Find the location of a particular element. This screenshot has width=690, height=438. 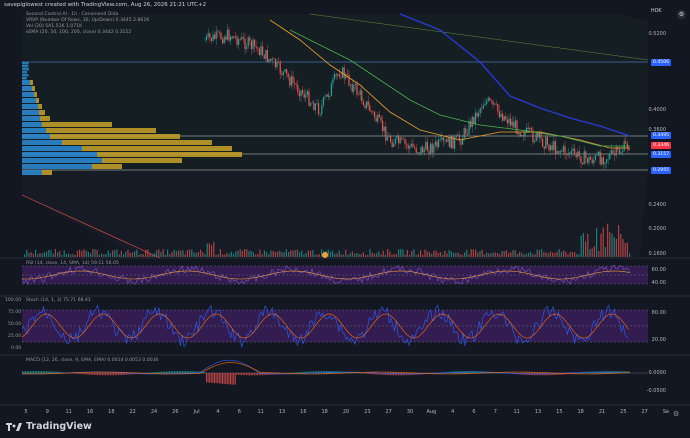

brand-name: TradingView is located at coordinates (59, 426).